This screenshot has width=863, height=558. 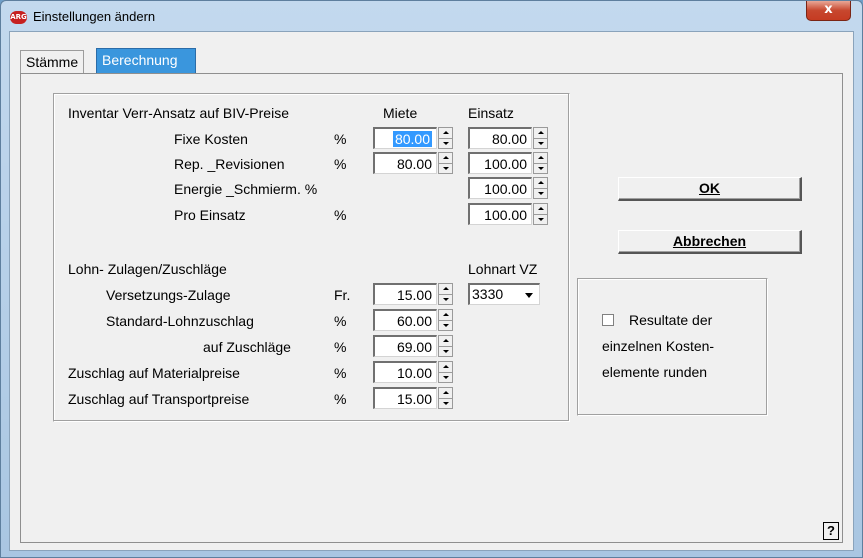 What do you see at coordinates (159, 399) in the screenshot?
I see `transportpreise-label: Zuschlag auf Transportpreise` at bounding box center [159, 399].